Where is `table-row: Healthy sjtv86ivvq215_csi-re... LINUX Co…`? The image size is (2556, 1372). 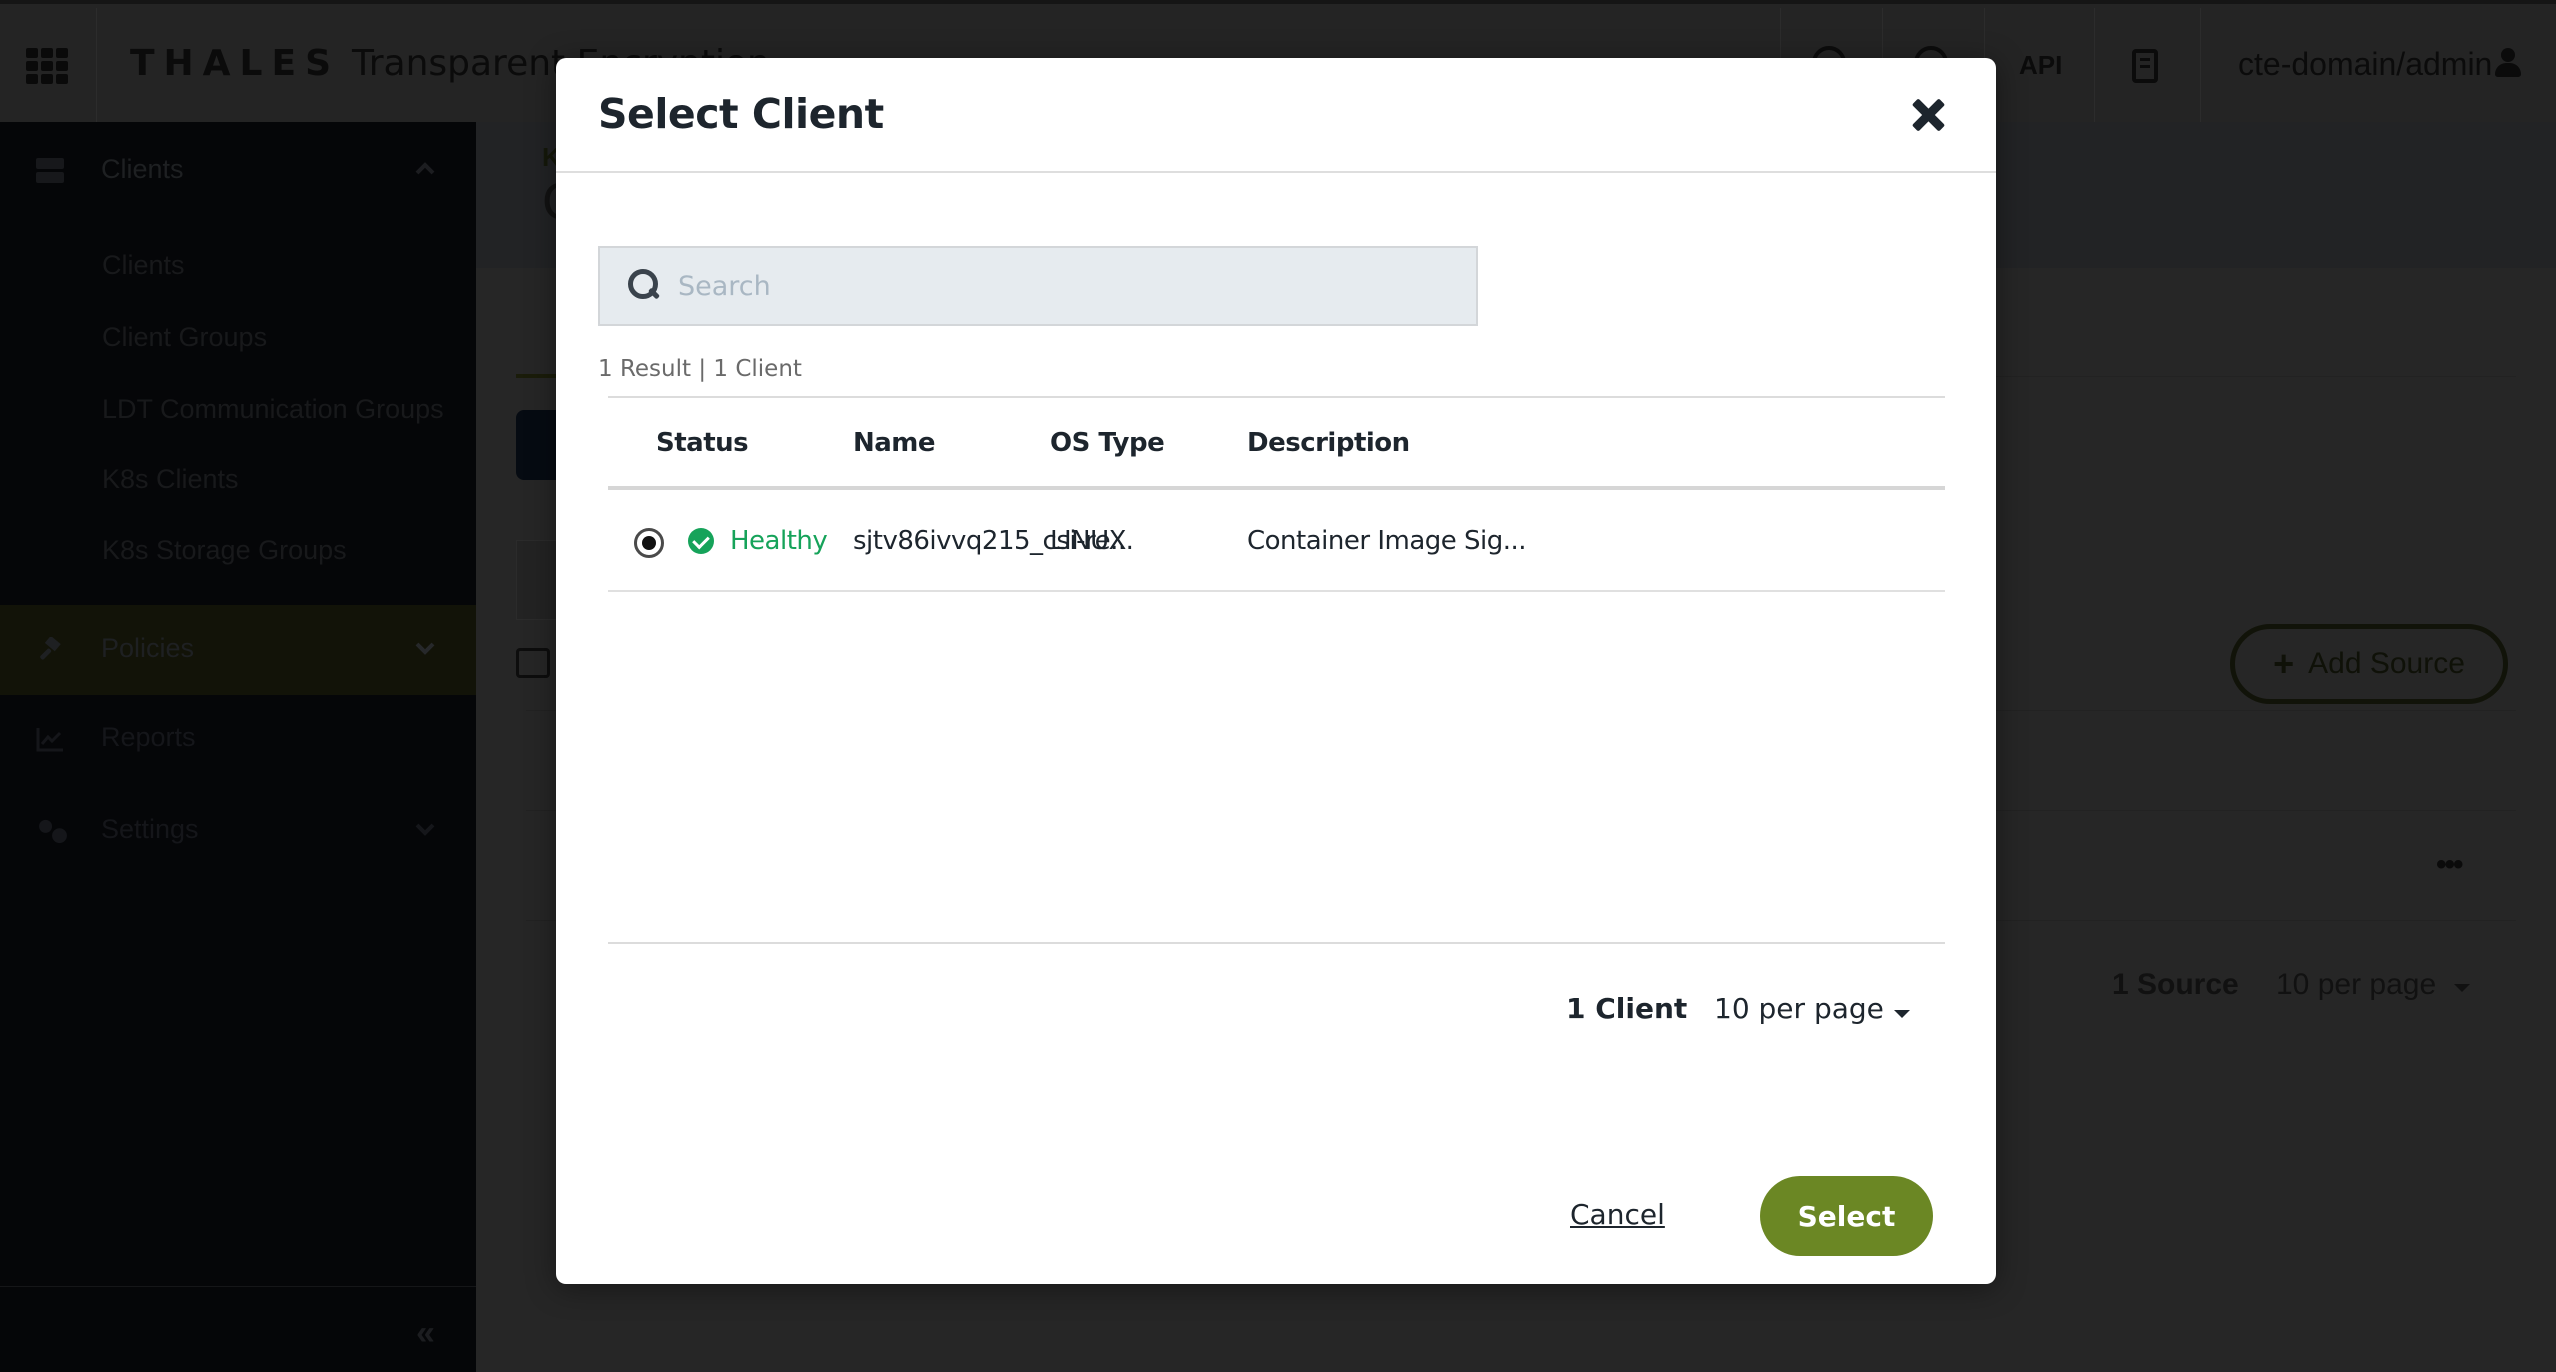 table-row: Healthy sjtv86ivvq215_csi-re... LINUX Co… is located at coordinates (1276, 541).